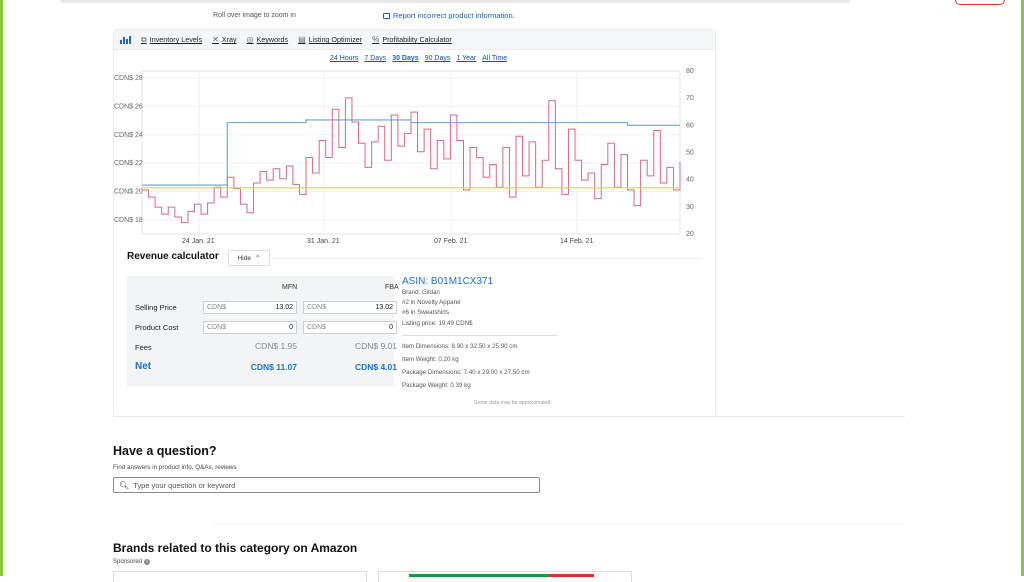  Describe the element at coordinates (257, 258) in the screenshot. I see `chevron-up-icon: ⌃` at that location.